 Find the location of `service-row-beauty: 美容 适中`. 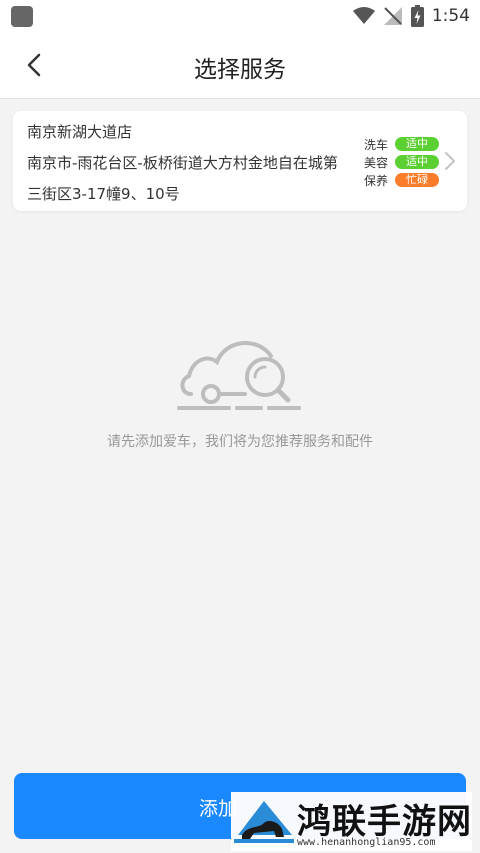

service-row-beauty: 美容 适中 is located at coordinates (401, 162).